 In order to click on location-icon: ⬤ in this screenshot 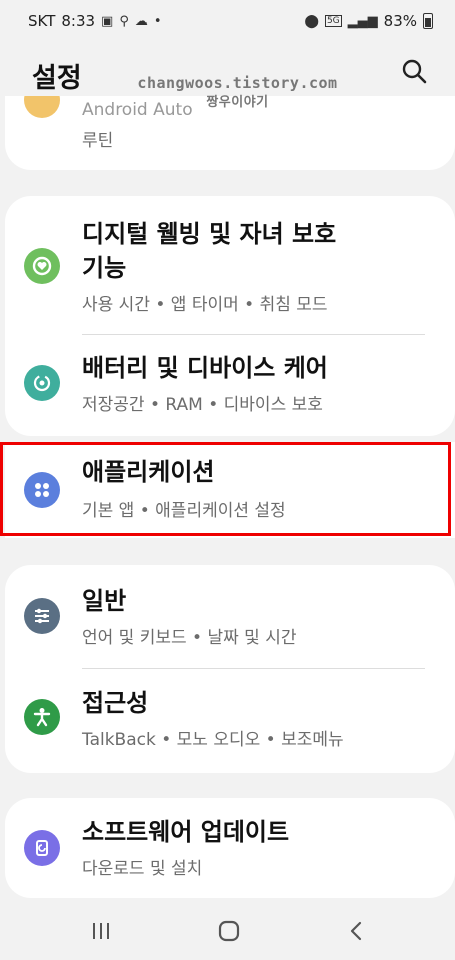, I will do `click(311, 21)`.